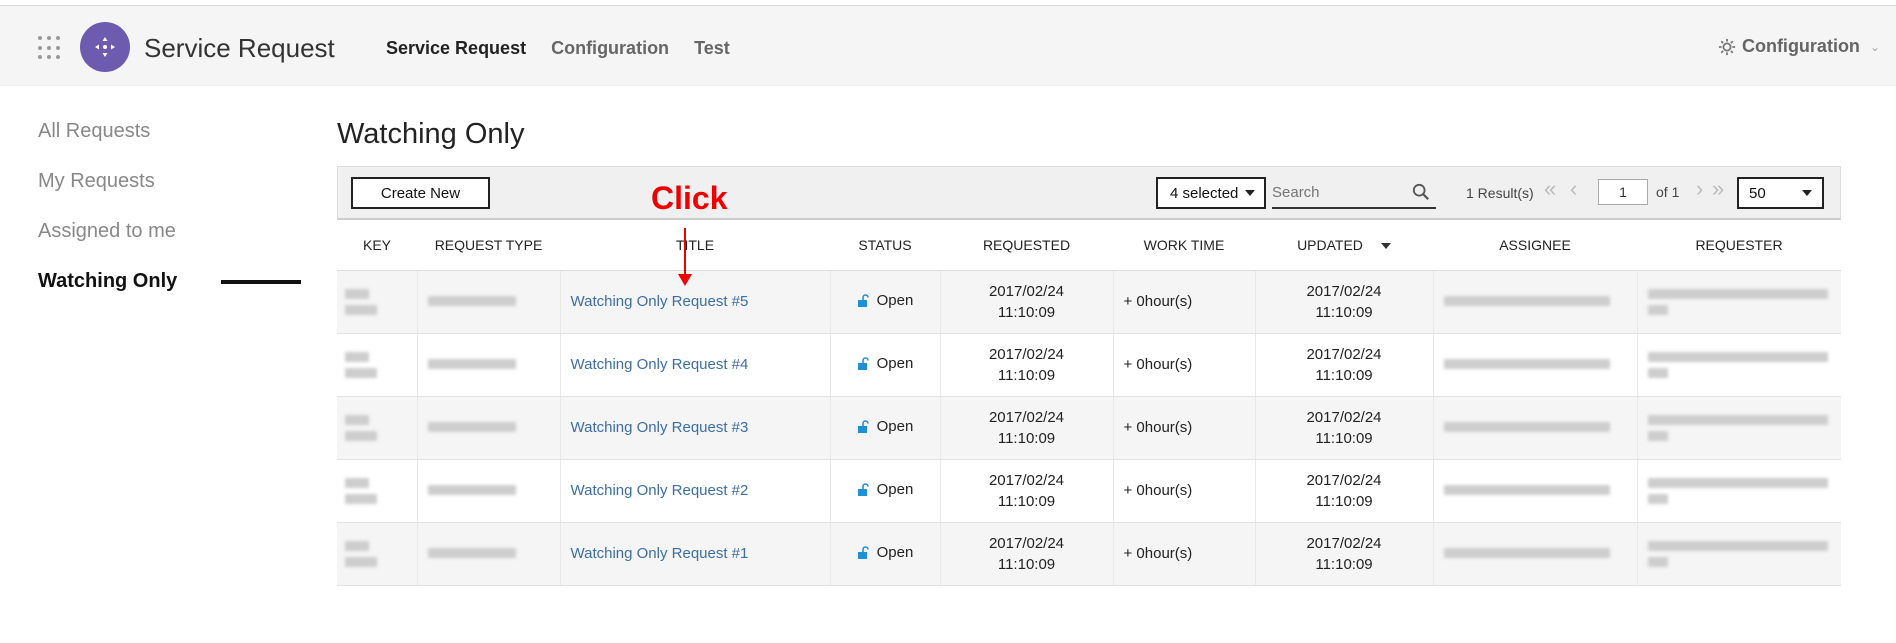 This screenshot has width=1896, height=643. Describe the element at coordinates (610, 48) in the screenshot. I see `nav-configuration: Configuration` at that location.